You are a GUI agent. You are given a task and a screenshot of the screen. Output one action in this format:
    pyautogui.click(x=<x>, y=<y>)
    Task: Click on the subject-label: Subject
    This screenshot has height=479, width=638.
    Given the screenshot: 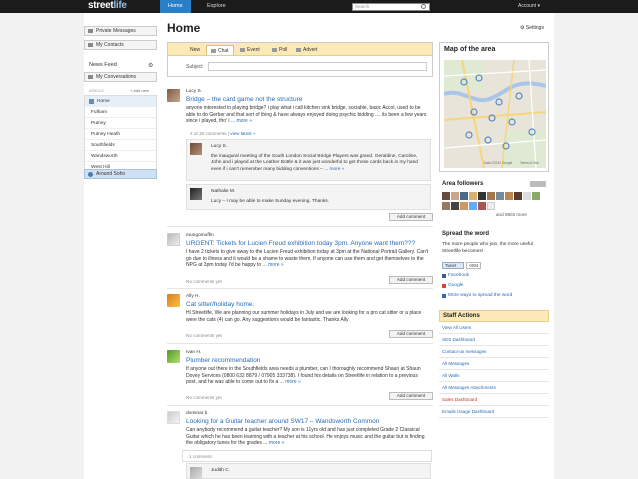 What is the action you would take?
    pyautogui.click(x=194, y=67)
    